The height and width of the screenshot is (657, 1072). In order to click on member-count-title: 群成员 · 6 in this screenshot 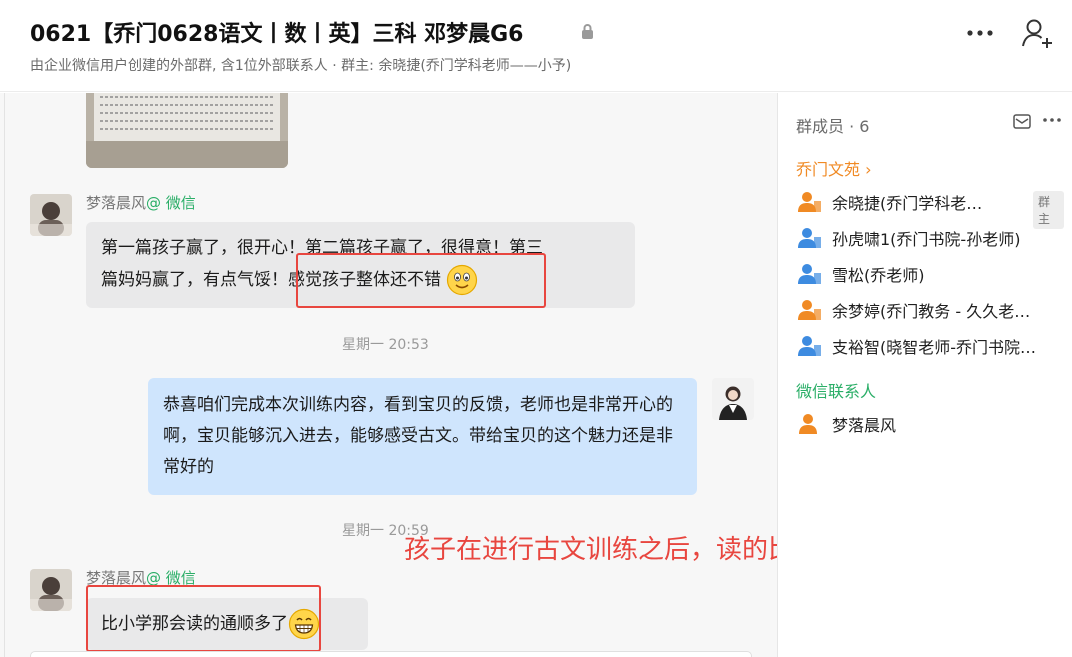, I will do `click(833, 126)`.